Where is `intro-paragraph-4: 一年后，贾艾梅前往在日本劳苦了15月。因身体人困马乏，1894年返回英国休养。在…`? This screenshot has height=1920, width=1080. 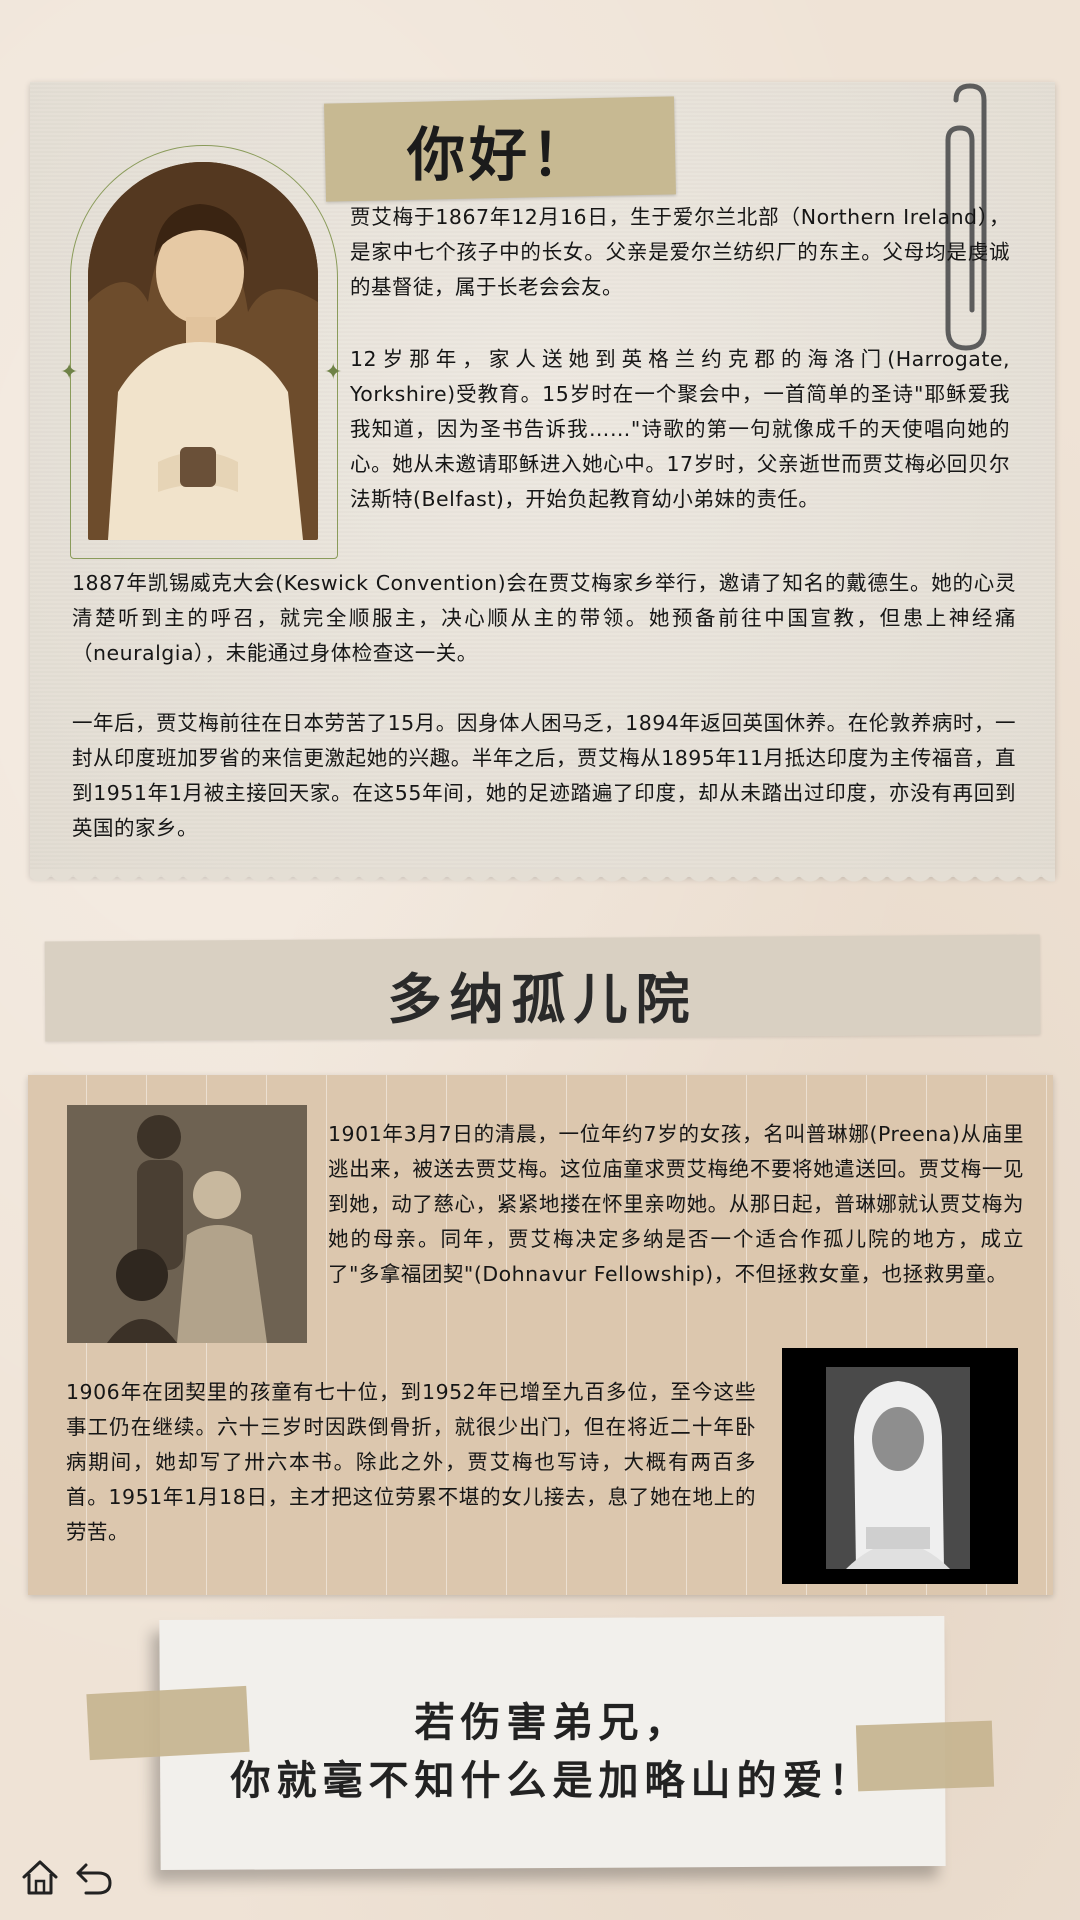 intro-paragraph-4: 一年后，贾艾梅前往在日本劳苦了15月。因身体人困马乏，1894年返回英国休养。在… is located at coordinates (544, 775).